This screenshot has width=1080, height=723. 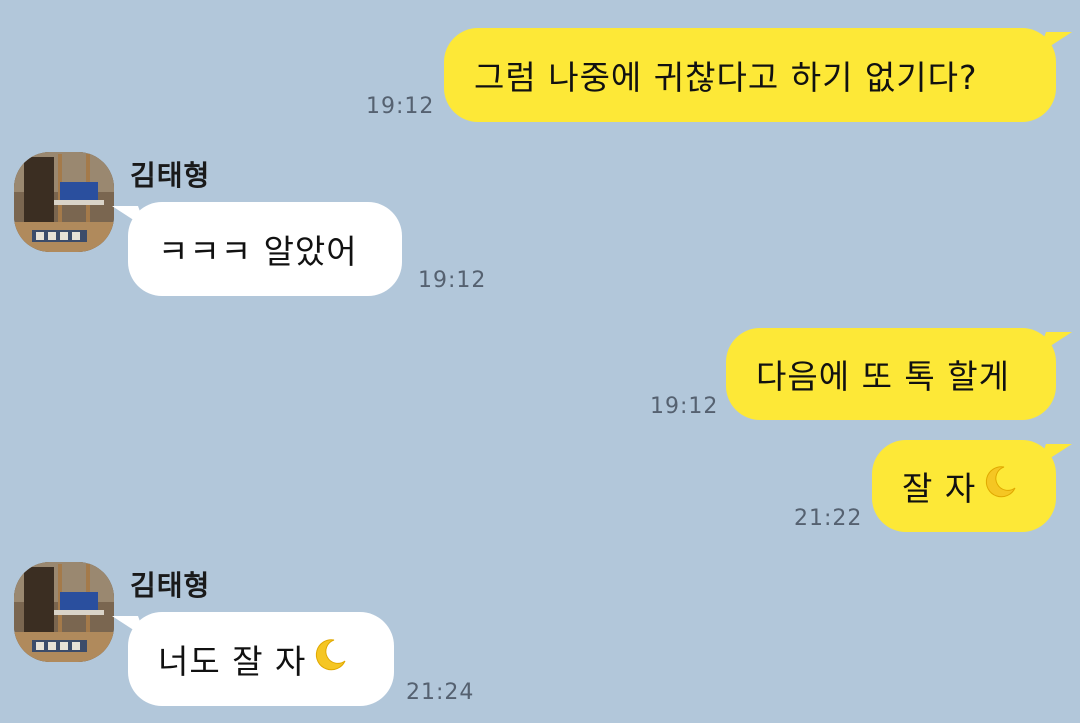 I want to click on incoming-message-bubble: 너도 잘 자, so click(x=261, y=659).